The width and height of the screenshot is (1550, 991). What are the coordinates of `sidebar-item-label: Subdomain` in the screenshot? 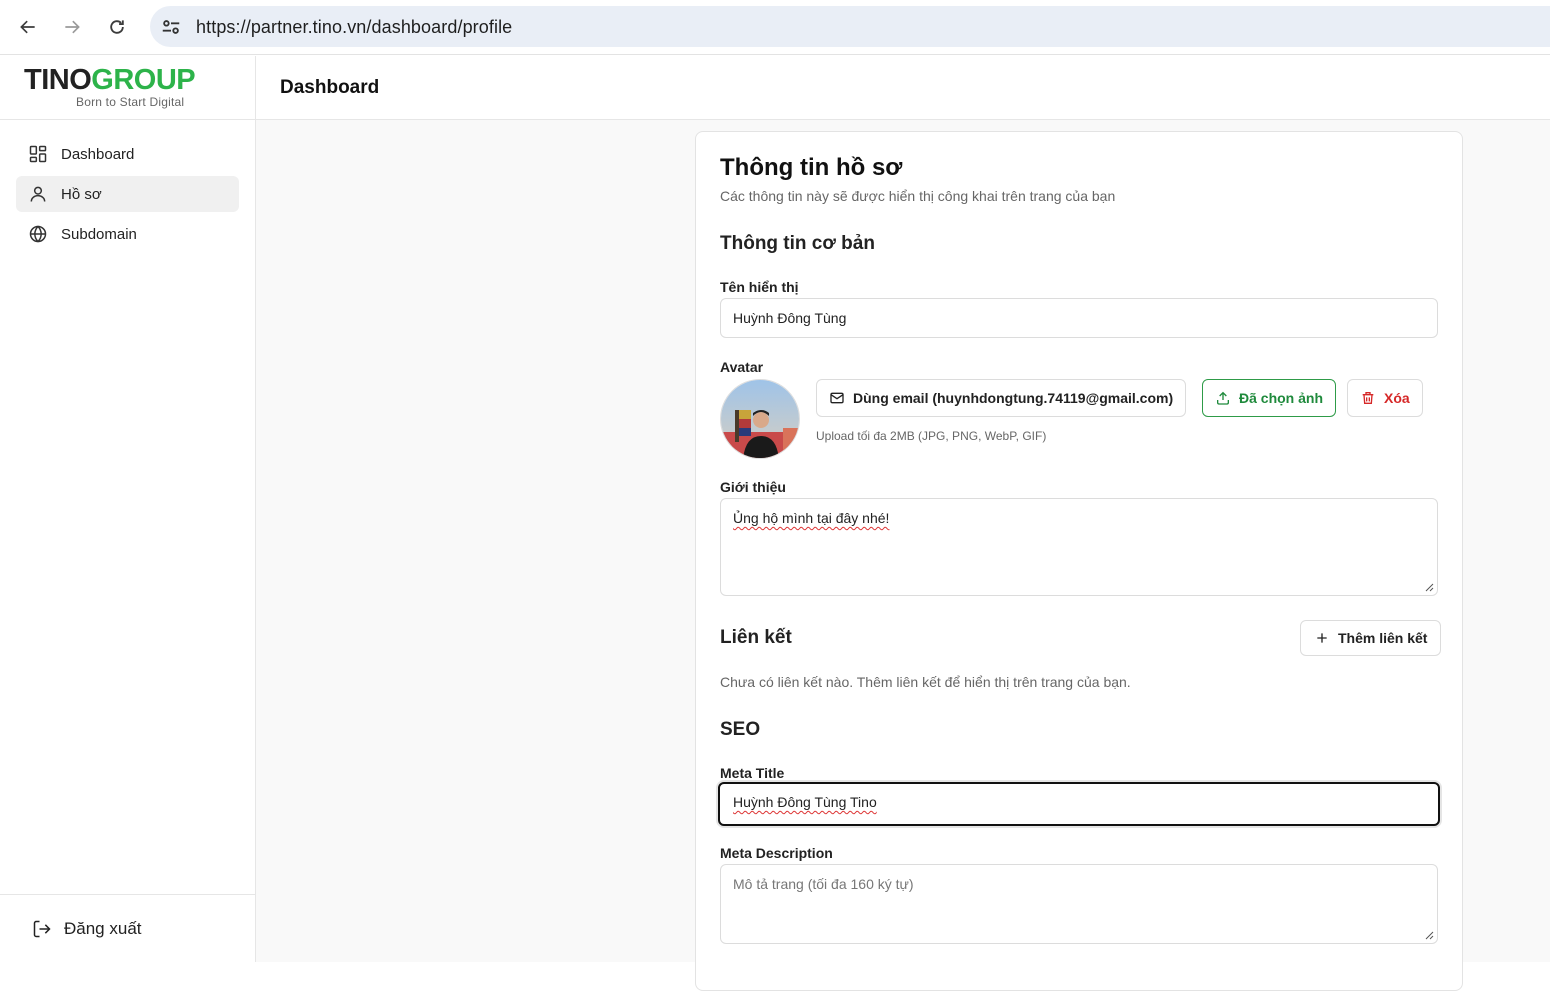 It's located at (99, 234).